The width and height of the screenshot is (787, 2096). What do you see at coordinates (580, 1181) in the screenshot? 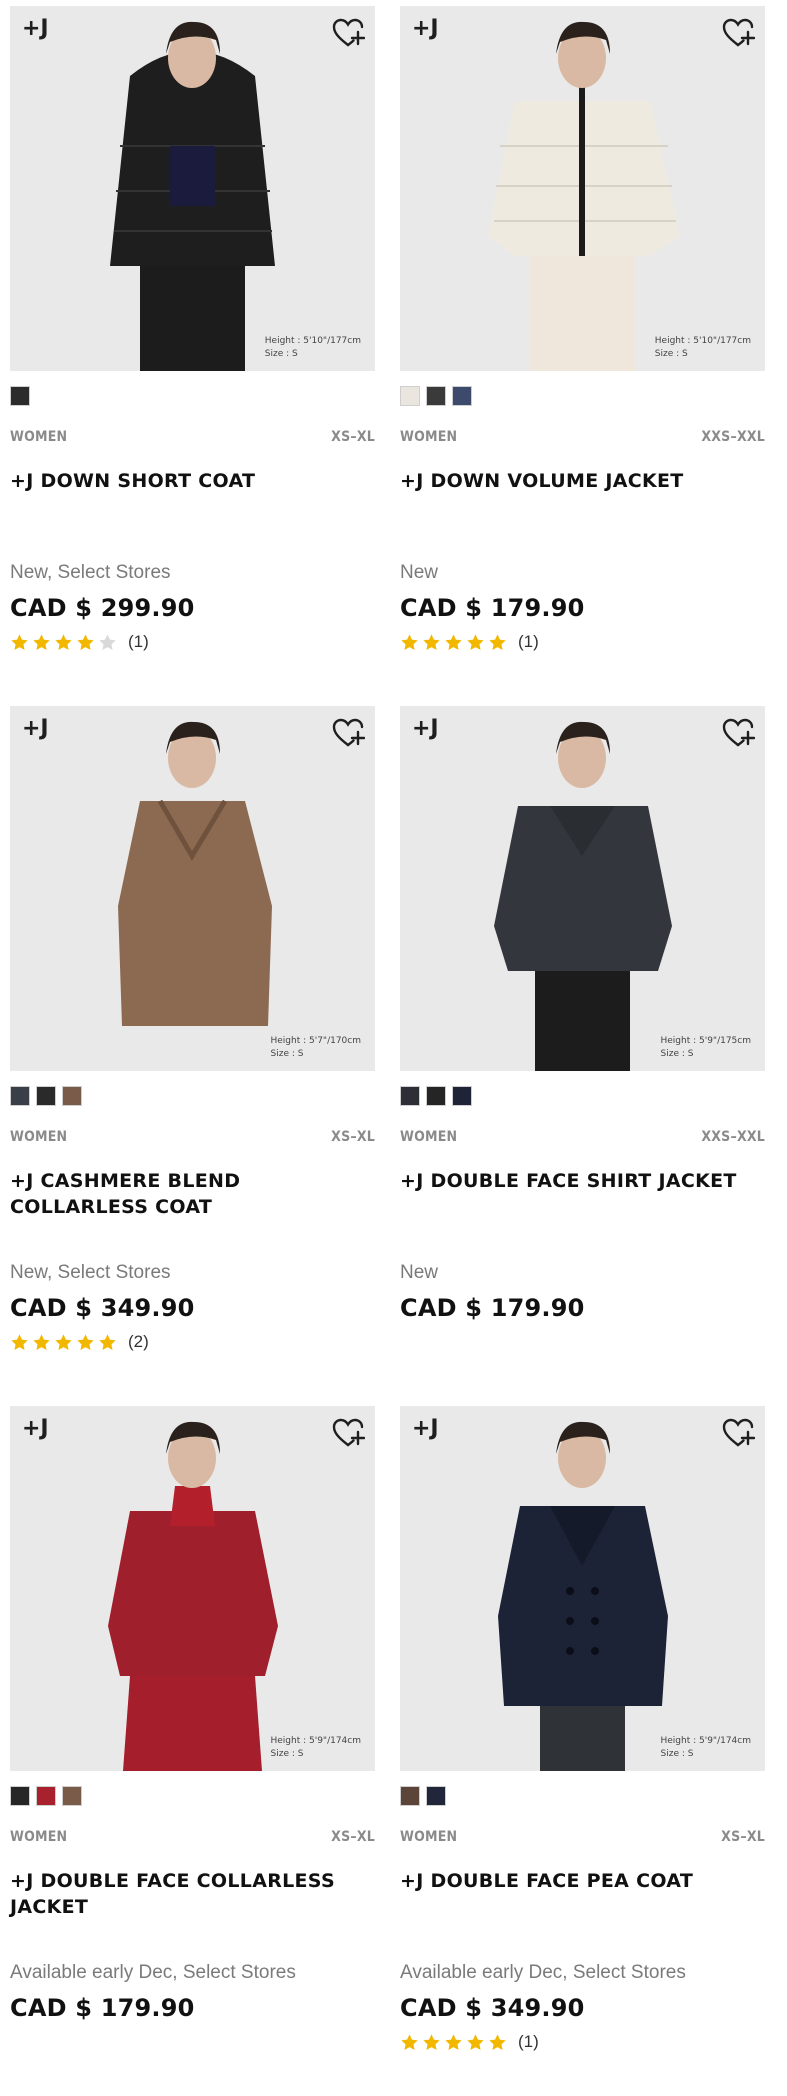
I see `product-name: +J DOUBLE FACE SHIRT JACKET` at bounding box center [580, 1181].